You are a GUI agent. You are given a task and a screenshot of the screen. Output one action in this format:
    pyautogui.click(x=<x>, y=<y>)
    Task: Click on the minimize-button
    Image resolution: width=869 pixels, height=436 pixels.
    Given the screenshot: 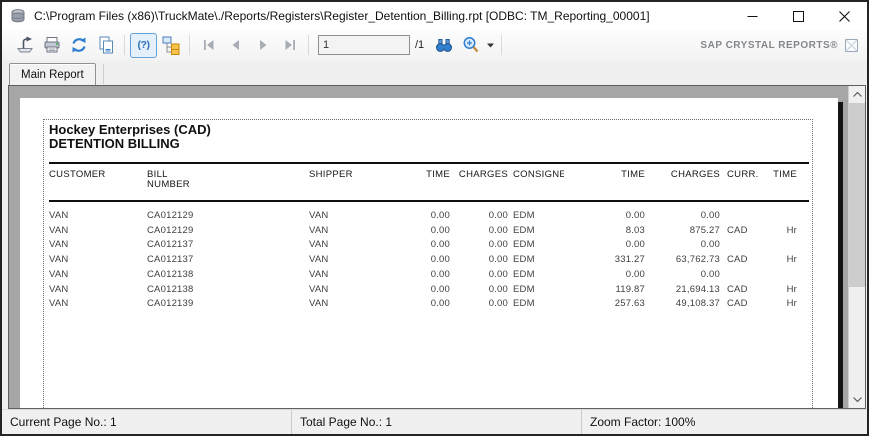 What is the action you would take?
    pyautogui.click(x=752, y=16)
    